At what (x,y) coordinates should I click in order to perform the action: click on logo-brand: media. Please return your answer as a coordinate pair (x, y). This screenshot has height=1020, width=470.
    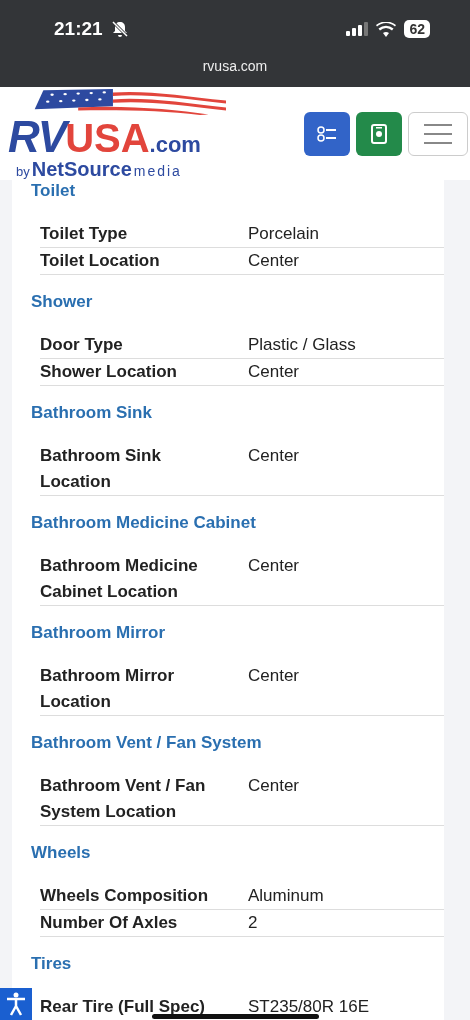
    Looking at the image, I should click on (157, 170).